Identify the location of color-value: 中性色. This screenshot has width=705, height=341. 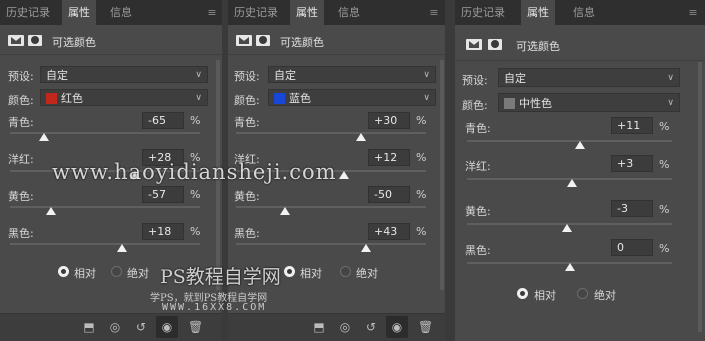
(535, 103).